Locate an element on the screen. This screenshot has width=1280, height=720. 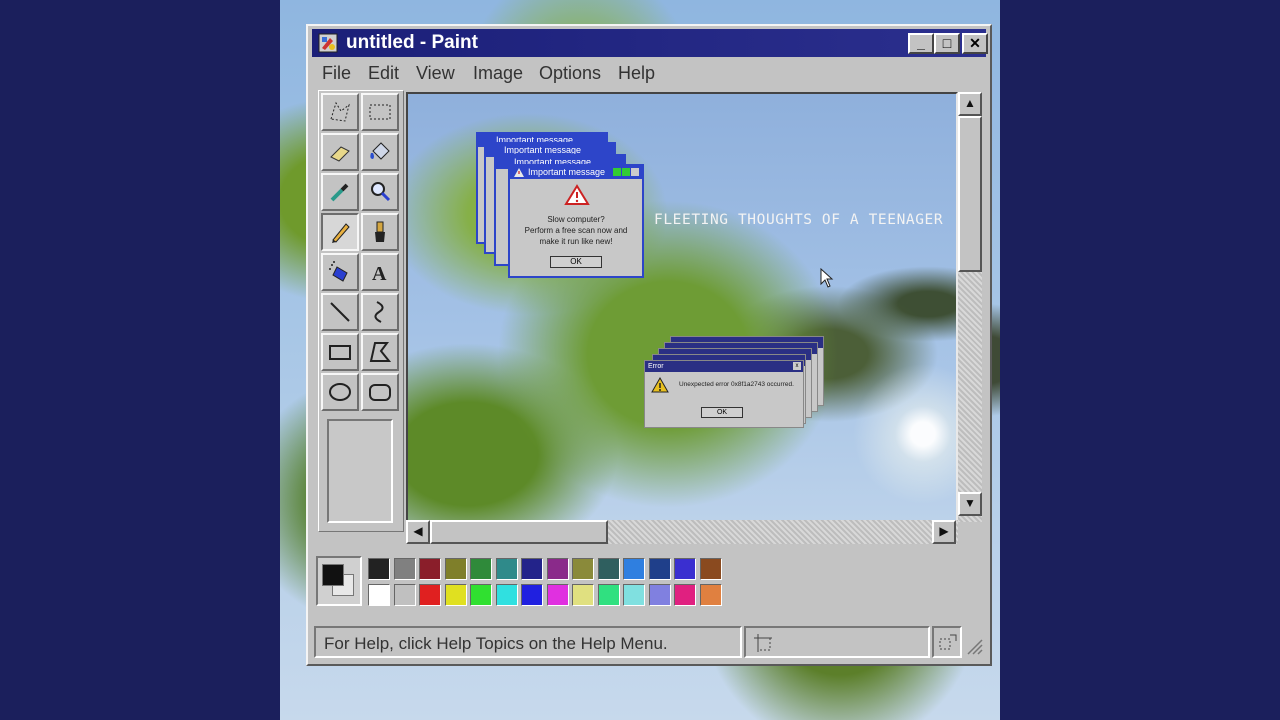
popup-ok-button: OK is located at coordinates (576, 262).